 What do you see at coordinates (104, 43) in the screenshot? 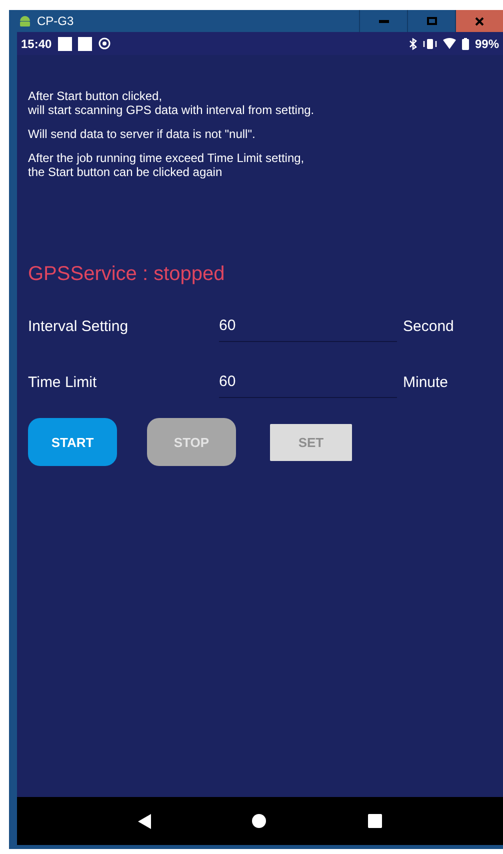
I see `sync-icon` at bounding box center [104, 43].